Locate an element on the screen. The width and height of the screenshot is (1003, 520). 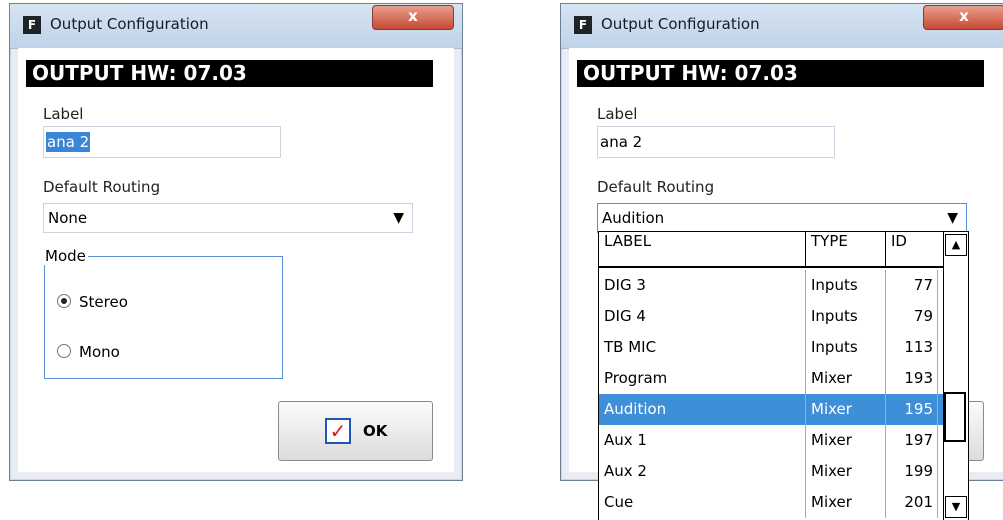
list-item: Aux 2 Mixer 199 is located at coordinates (771, 471).